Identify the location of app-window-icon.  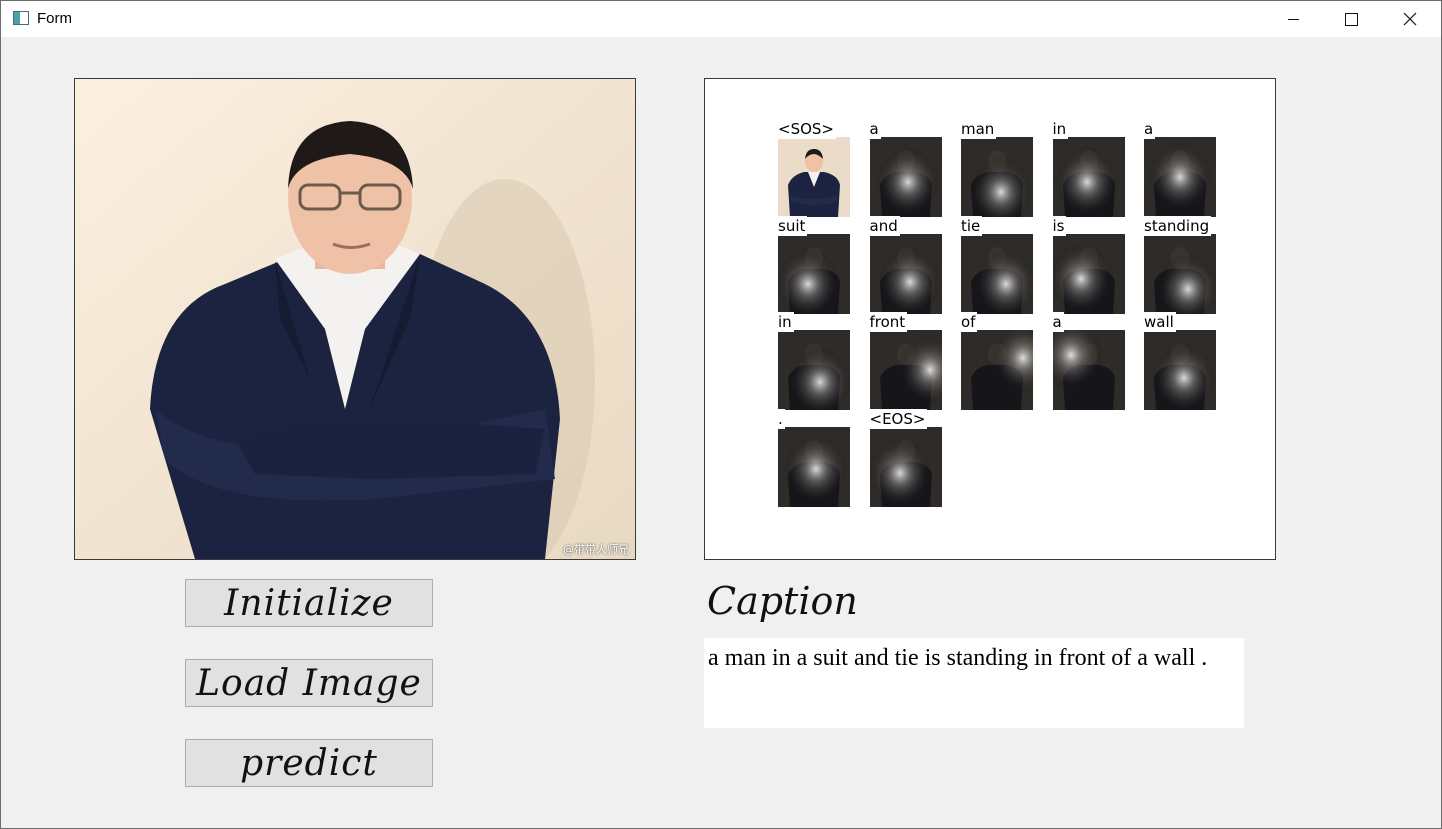
(21, 18).